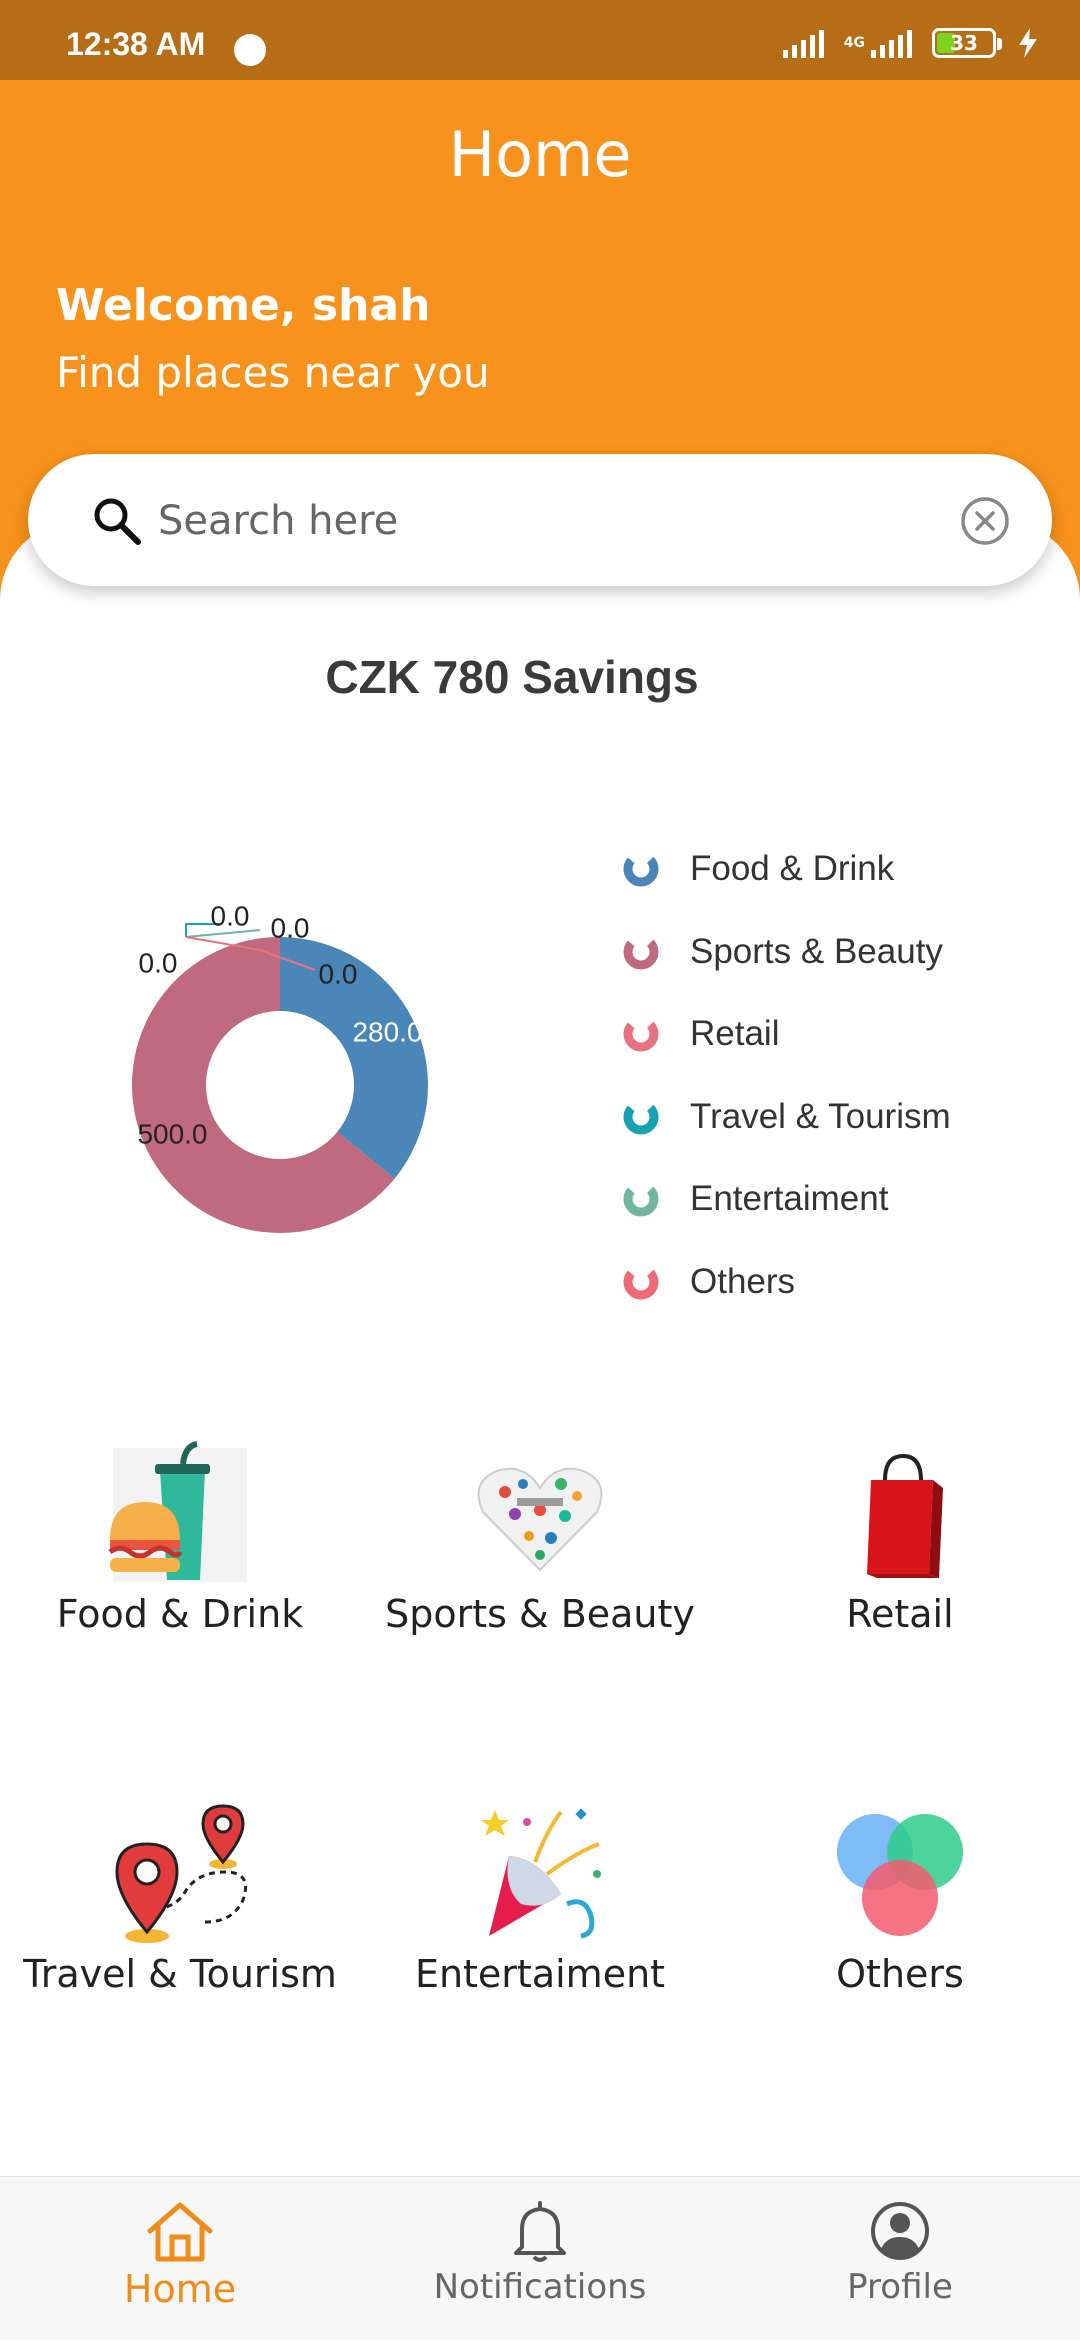 The height and width of the screenshot is (2341, 1080). I want to click on category-label: Sports & Beauty, so click(540, 1614).